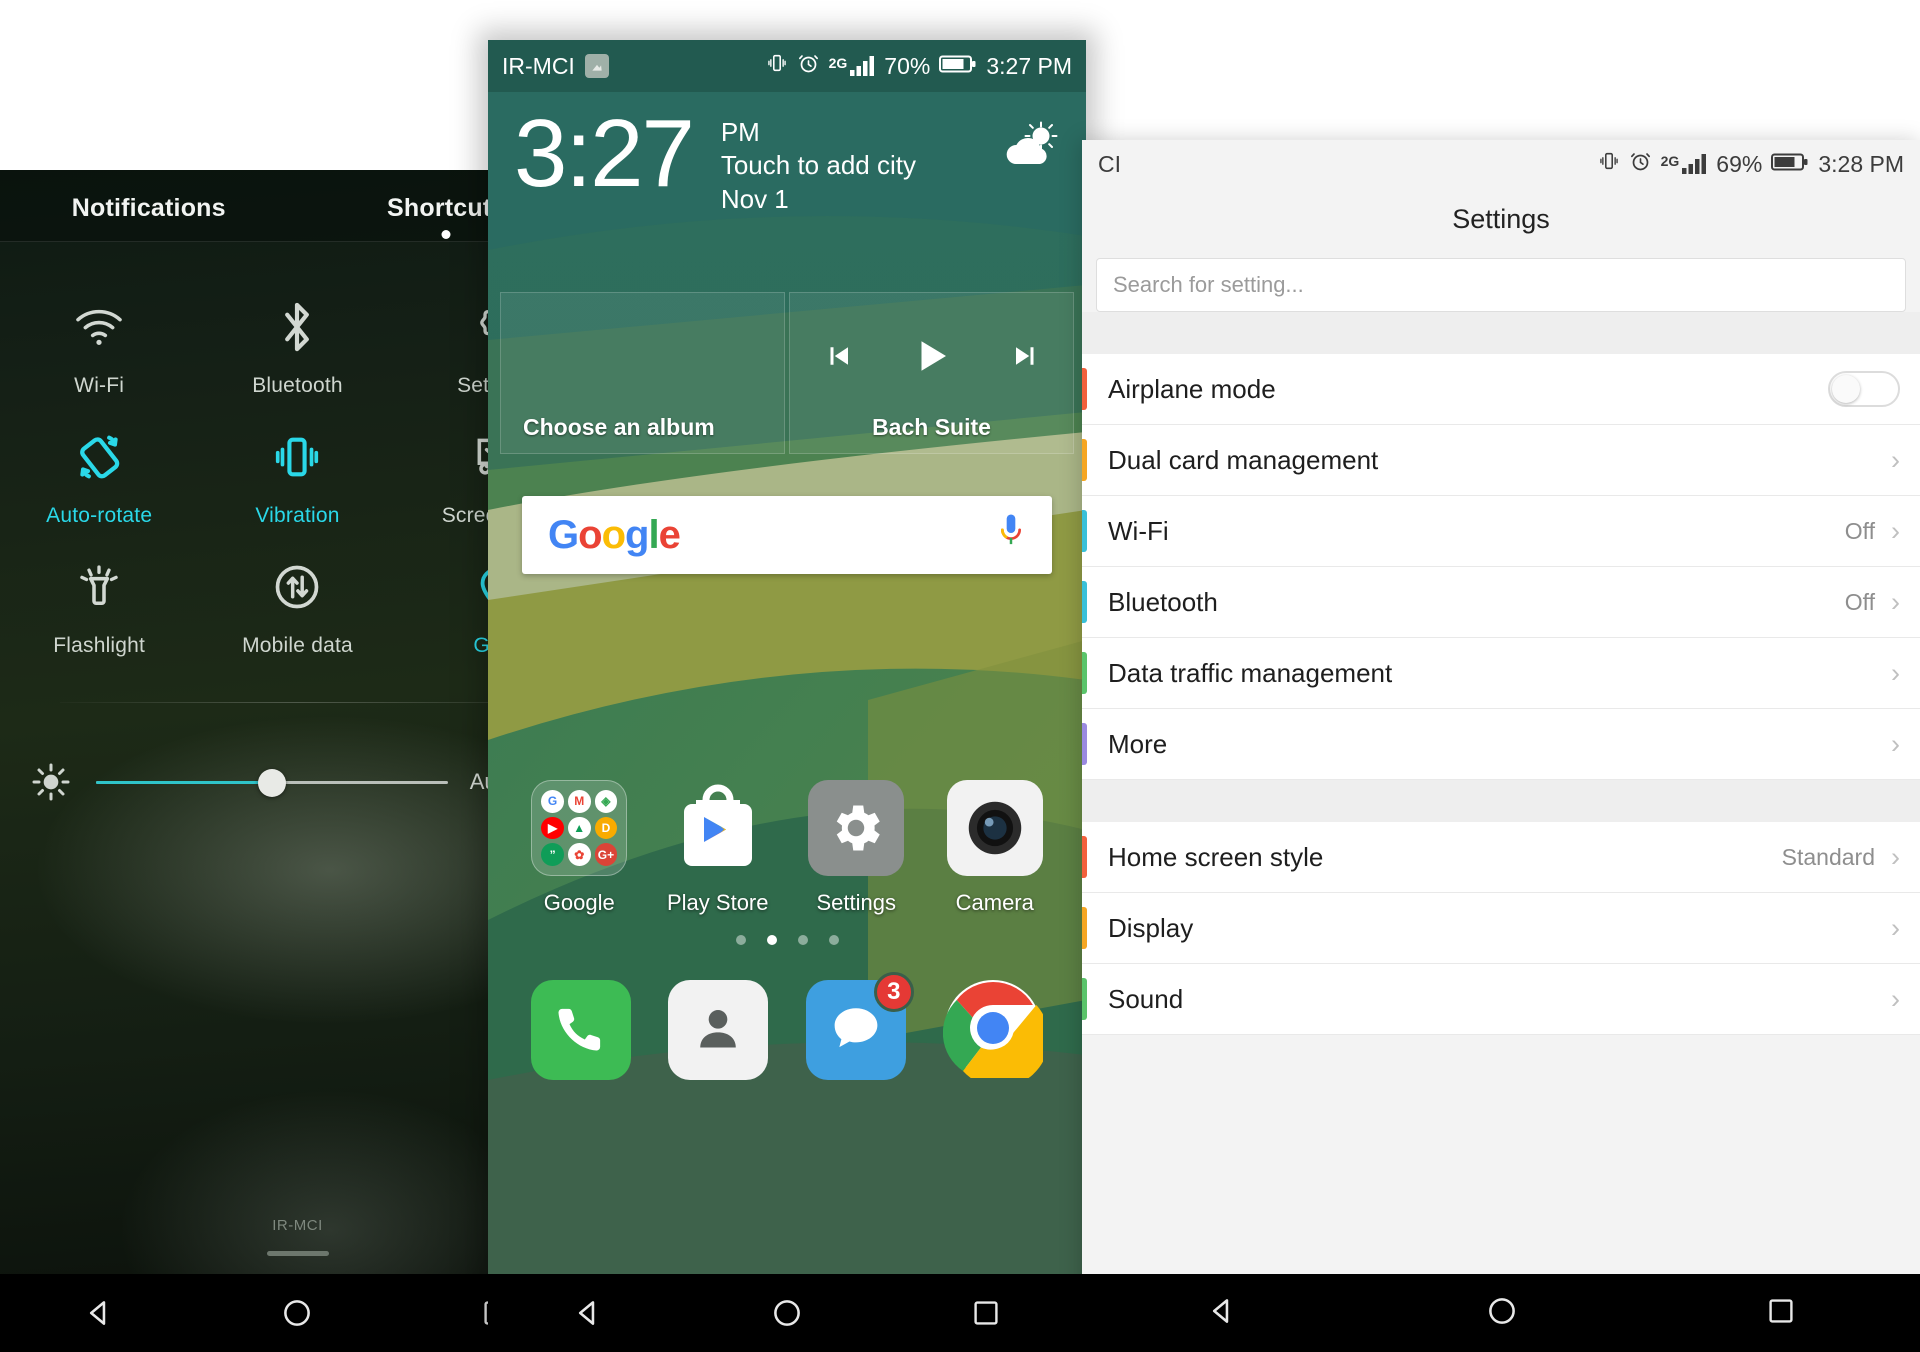  What do you see at coordinates (919, 66) in the screenshot?
I see `status-right: 2G 70% 3:27 PM` at bounding box center [919, 66].